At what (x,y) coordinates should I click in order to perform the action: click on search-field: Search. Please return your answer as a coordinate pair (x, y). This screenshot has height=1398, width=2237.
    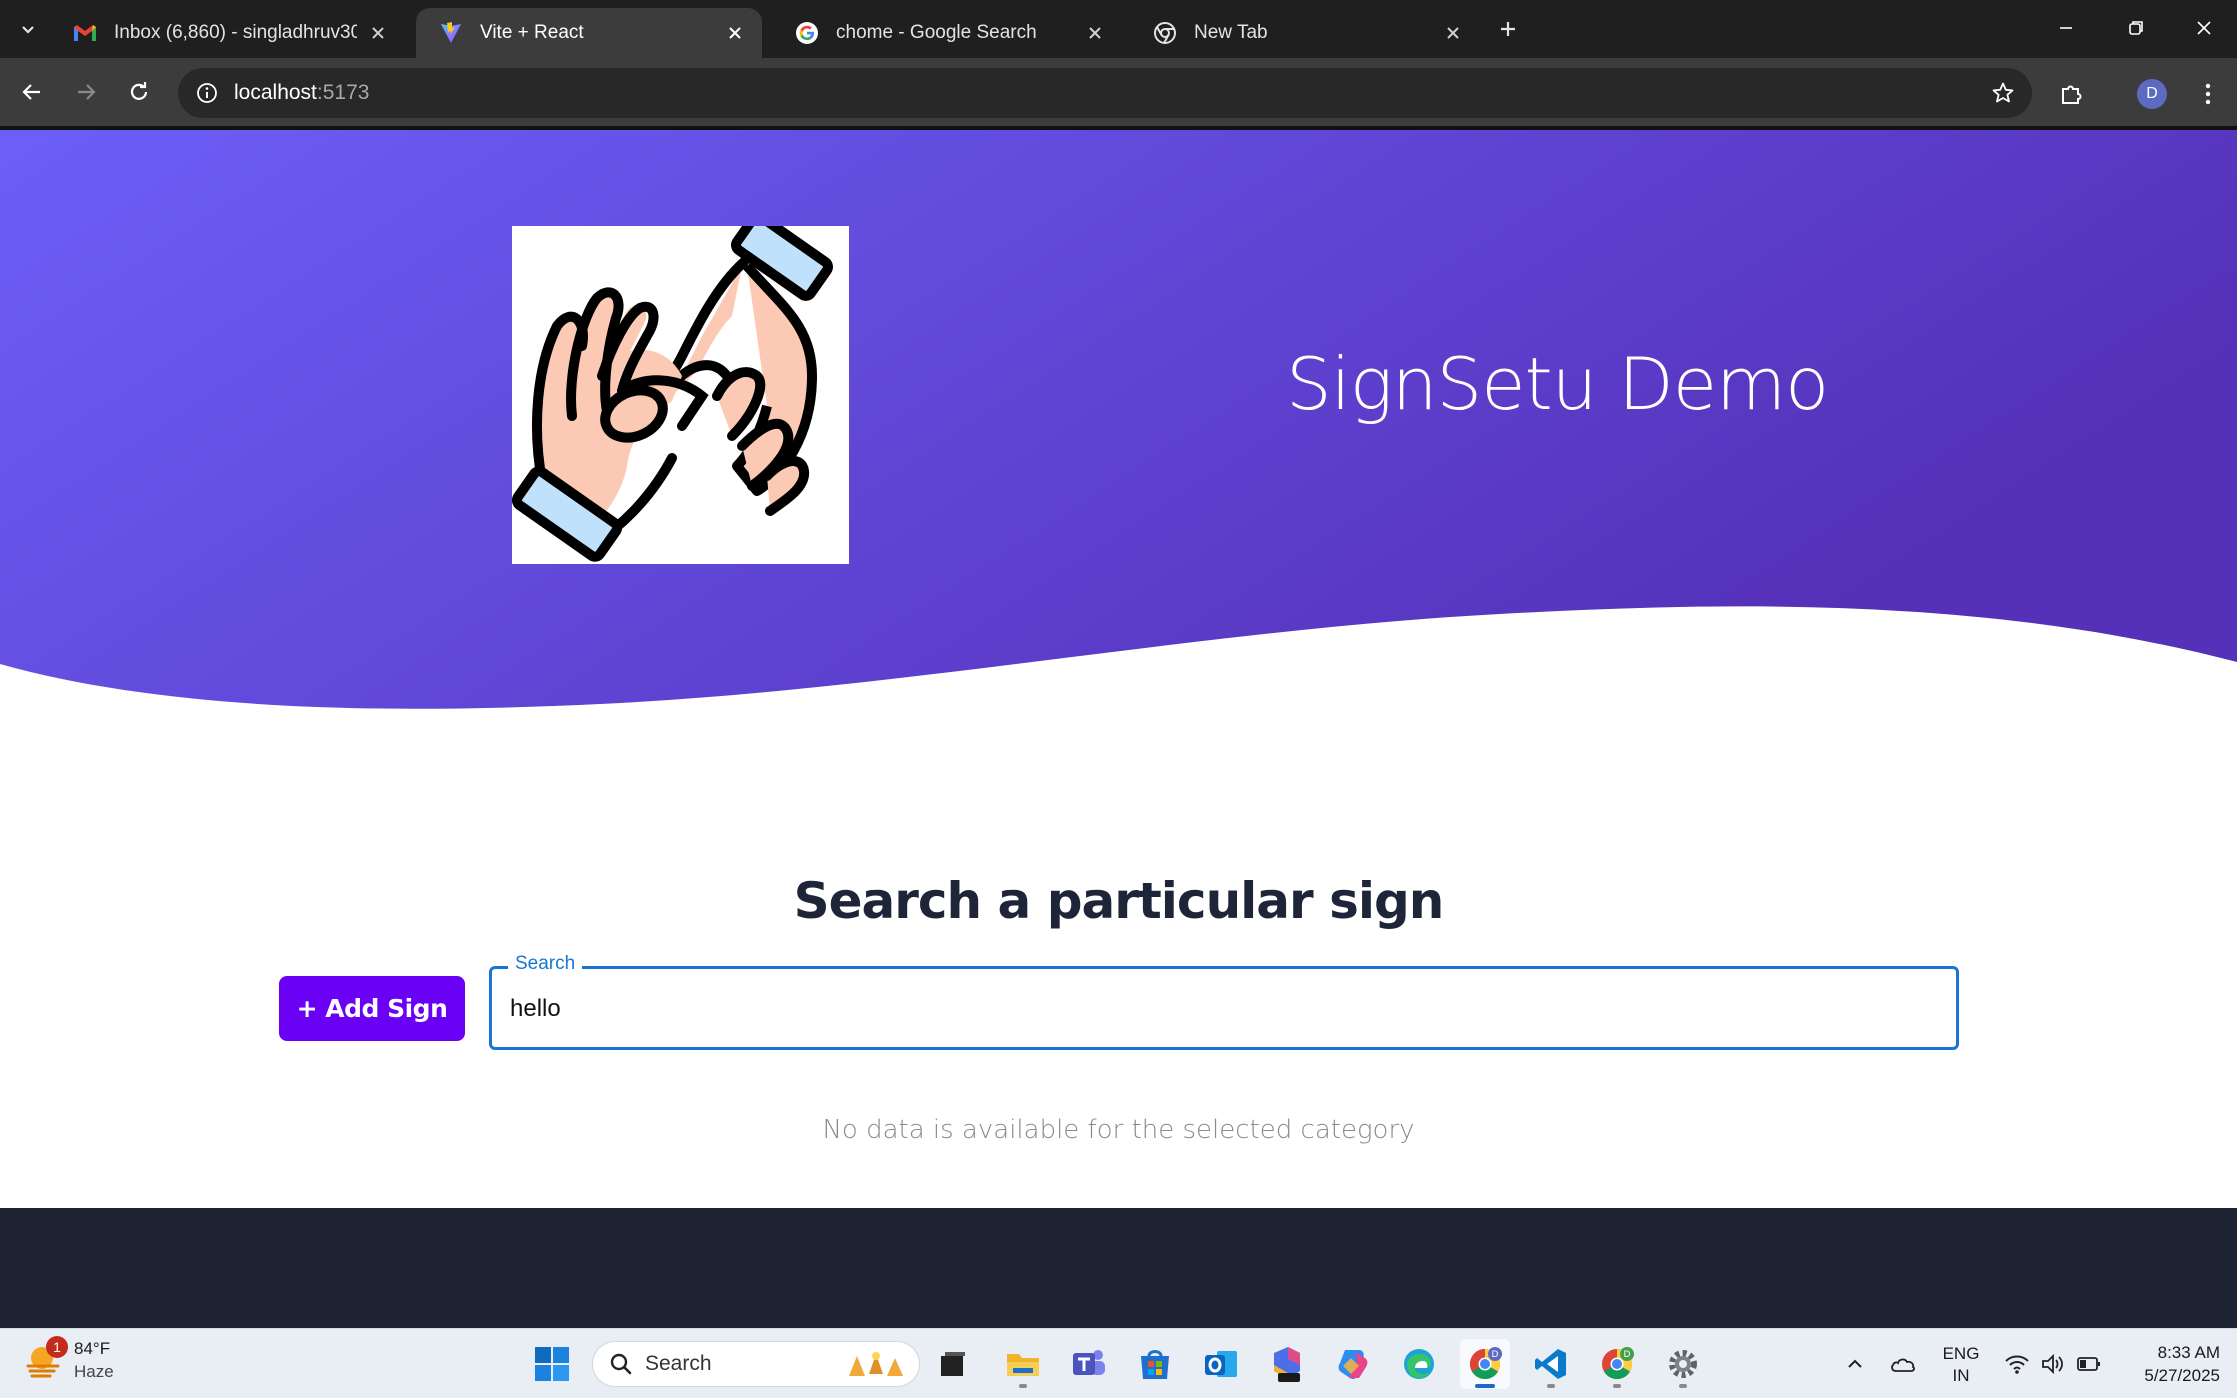
    Looking at the image, I should click on (1224, 1001).